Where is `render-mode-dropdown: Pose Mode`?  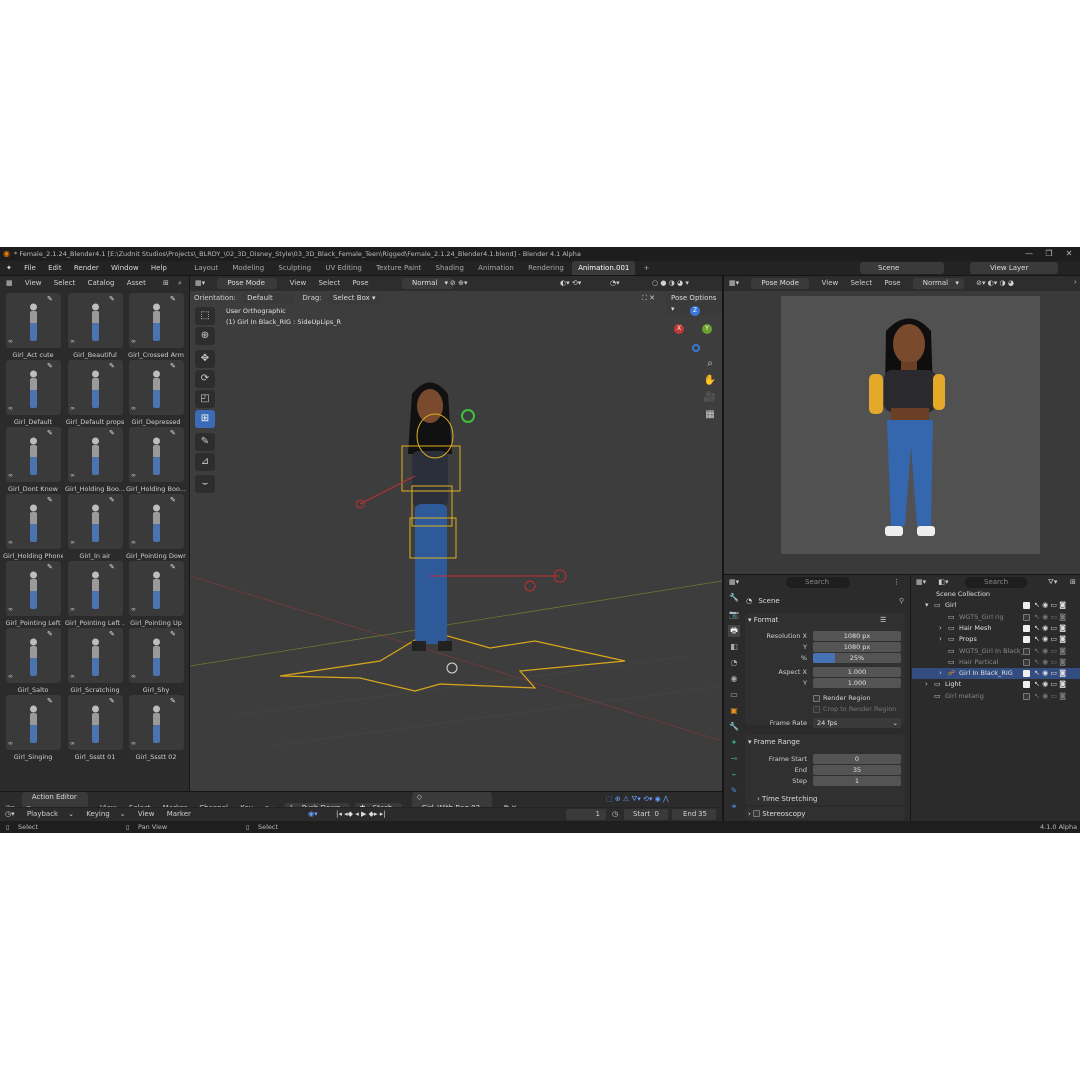
render-mode-dropdown: Pose Mode is located at coordinates (780, 283).